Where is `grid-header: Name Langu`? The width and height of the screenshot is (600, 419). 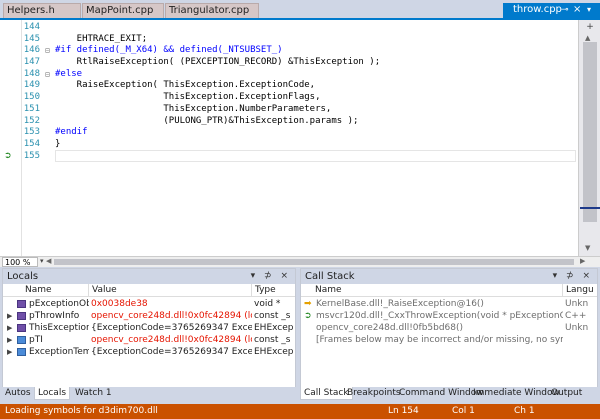
grid-header: Name Langu is located at coordinates (449, 290).